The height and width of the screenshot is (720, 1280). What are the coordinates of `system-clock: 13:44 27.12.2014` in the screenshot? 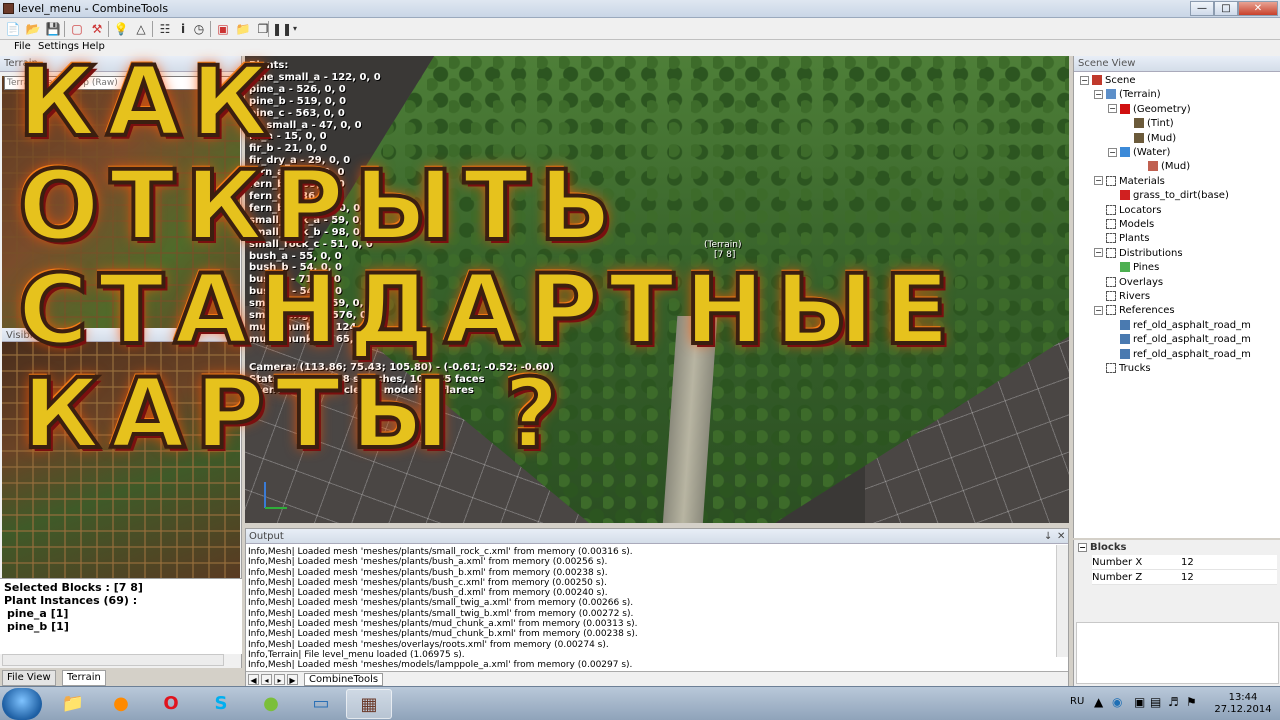 It's located at (1243, 704).